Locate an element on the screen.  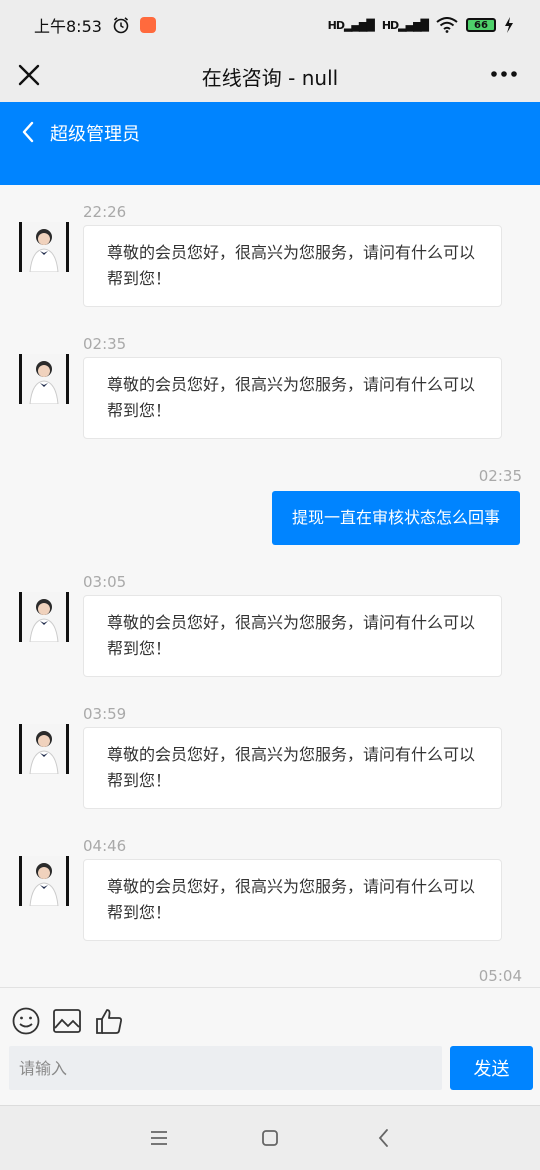
title-bar: 在线咨询 - null is located at coordinates (270, 76).